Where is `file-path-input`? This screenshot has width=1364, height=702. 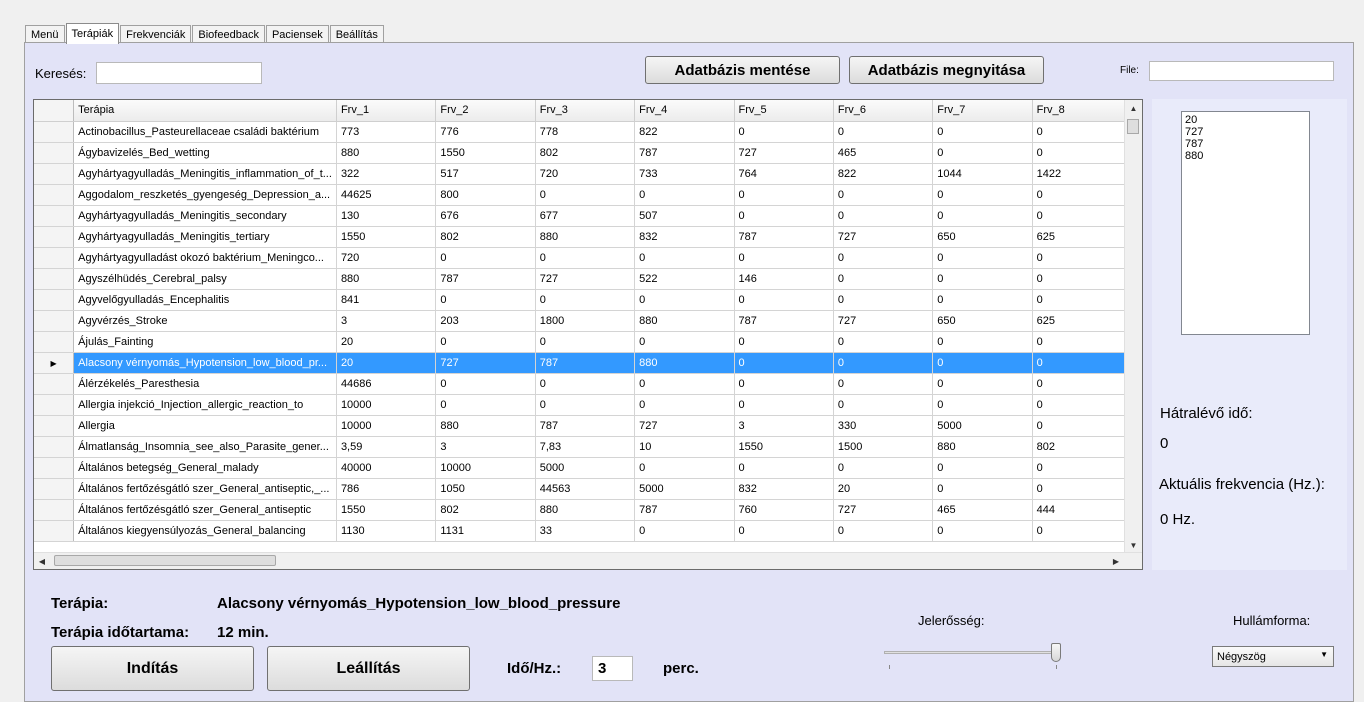 file-path-input is located at coordinates (1241, 71).